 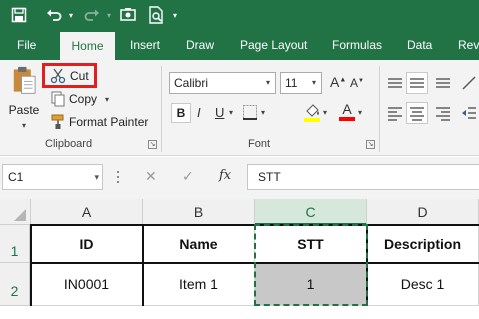 What do you see at coordinates (464, 45) in the screenshot?
I see `tab-review: Rev` at bounding box center [464, 45].